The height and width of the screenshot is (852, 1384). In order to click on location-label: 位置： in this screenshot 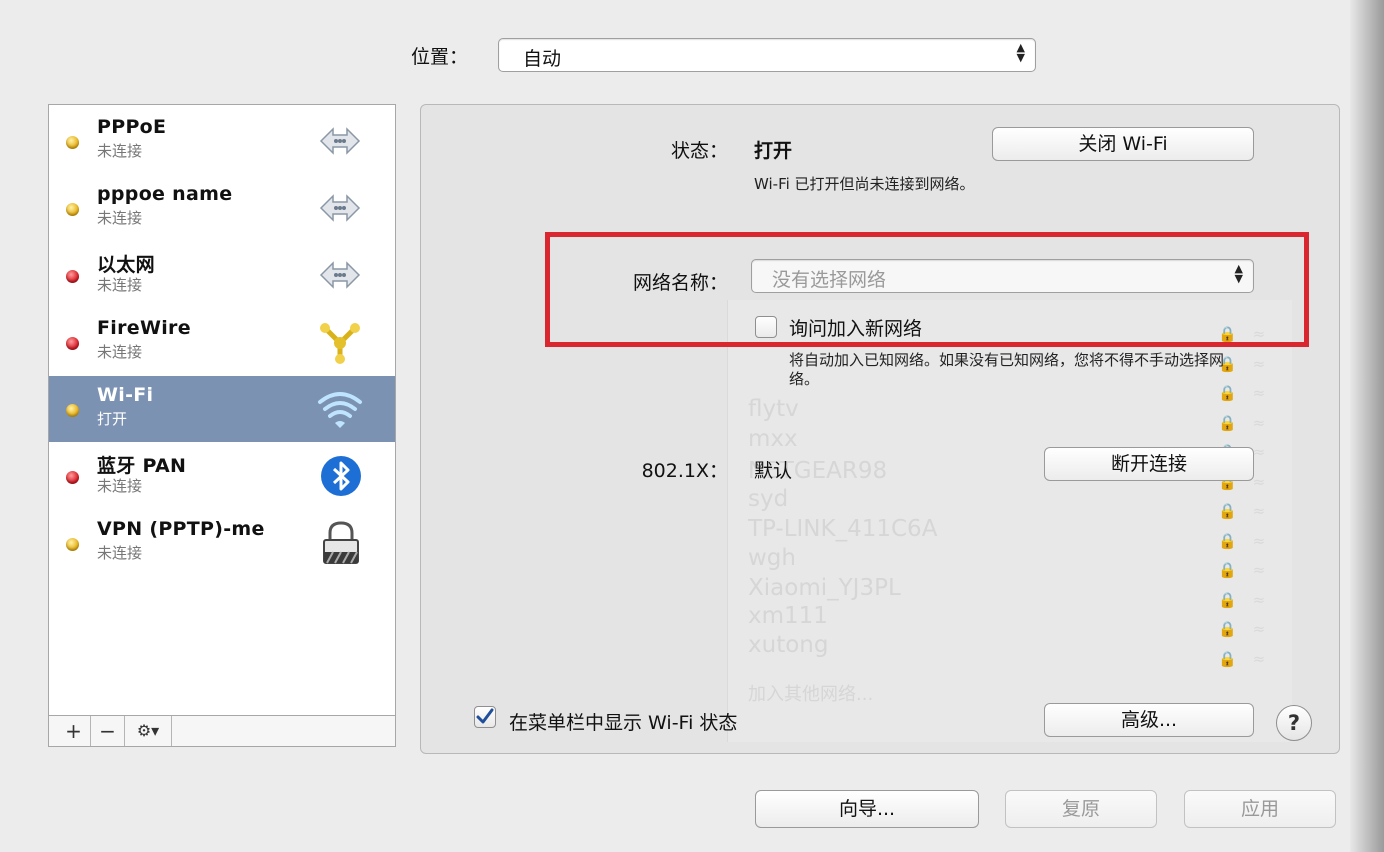, I will do `click(440, 57)`.